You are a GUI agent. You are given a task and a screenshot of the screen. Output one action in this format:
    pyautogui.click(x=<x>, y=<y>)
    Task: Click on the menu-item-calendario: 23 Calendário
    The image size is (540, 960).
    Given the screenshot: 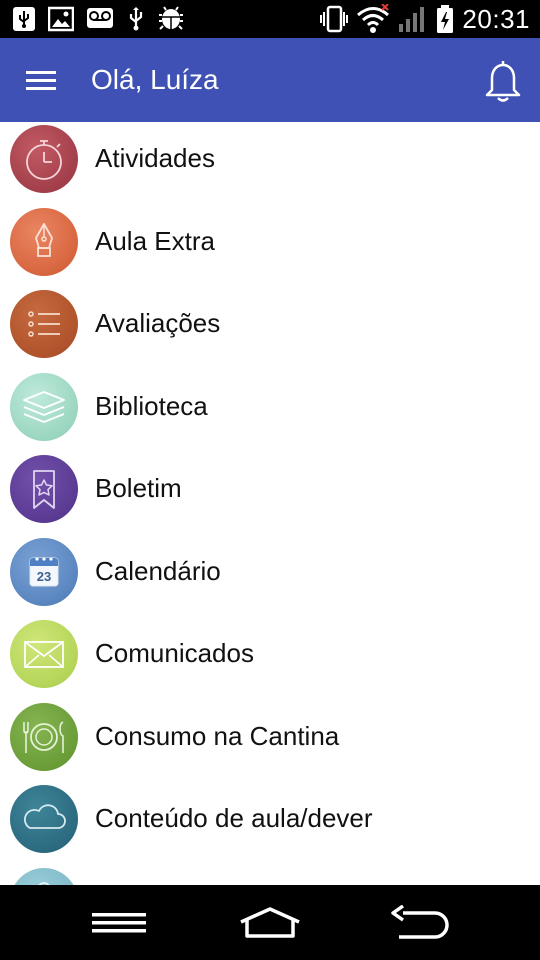 What is the action you would take?
    pyautogui.click(x=270, y=576)
    